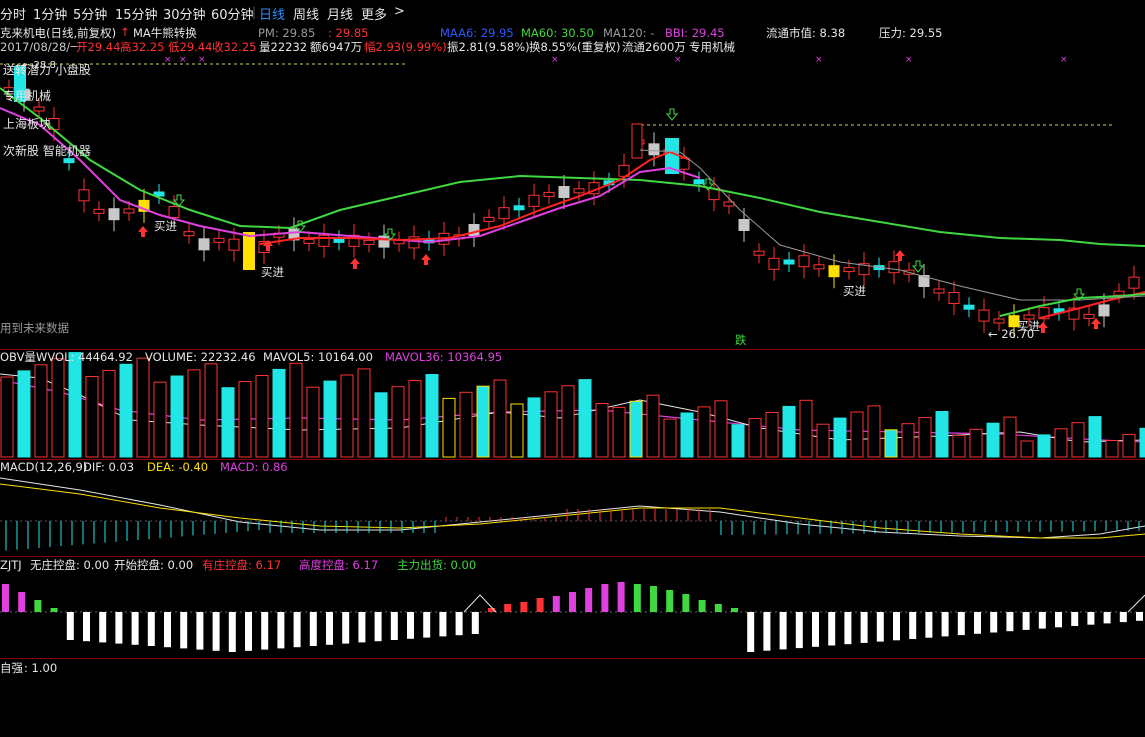 This screenshot has width=1145, height=737. Describe the element at coordinates (50, 13) in the screenshot. I see `tab-1min: 1分钟` at that location.